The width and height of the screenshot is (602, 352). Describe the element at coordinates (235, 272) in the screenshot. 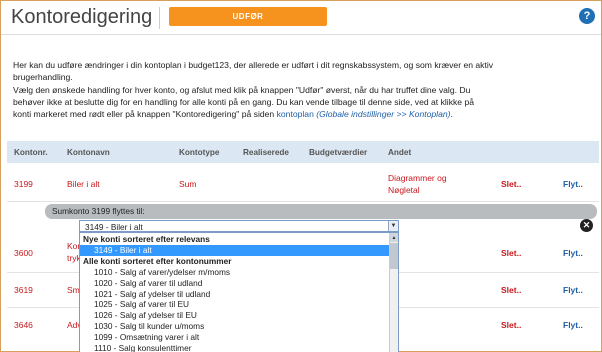

I see `dropdown-option: 1010 - Salg af varer/ydelser m/moms` at that location.